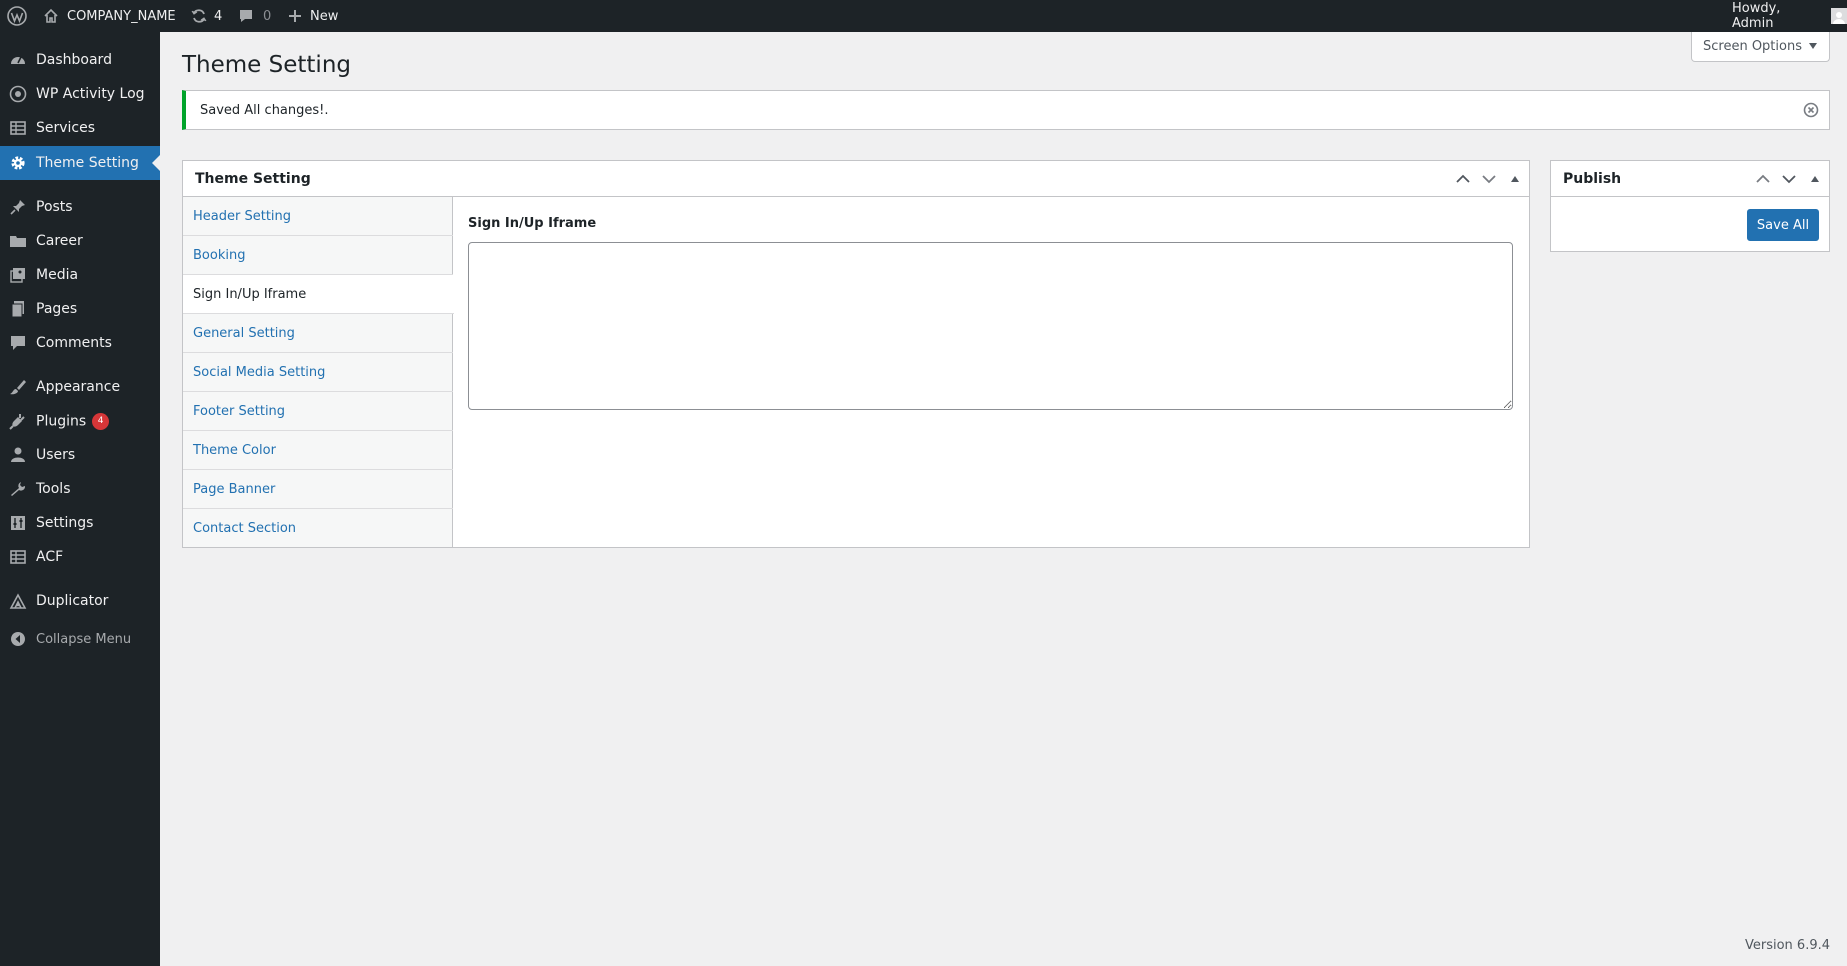  Describe the element at coordinates (80, 601) in the screenshot. I see `sidebar-item-duplicator: Duplicator` at that location.